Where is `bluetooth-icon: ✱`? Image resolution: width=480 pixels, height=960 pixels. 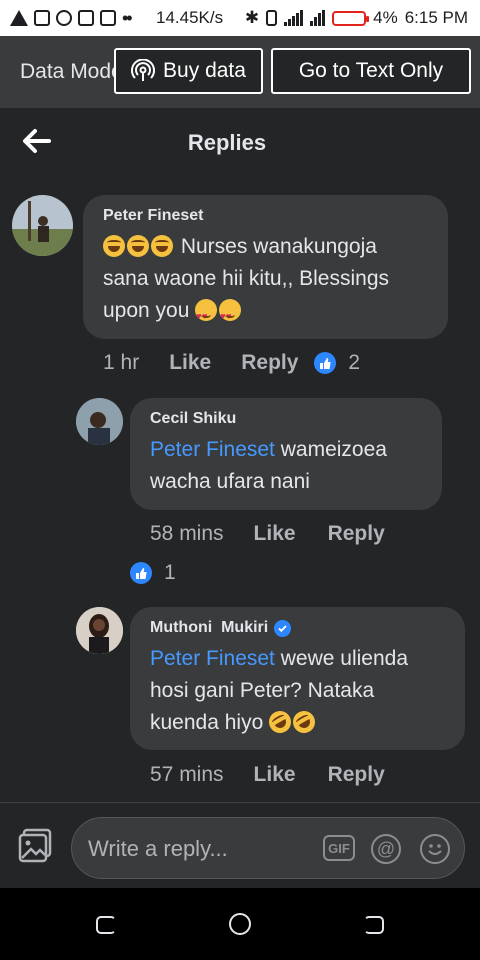 bluetooth-icon: ✱ is located at coordinates (252, 17).